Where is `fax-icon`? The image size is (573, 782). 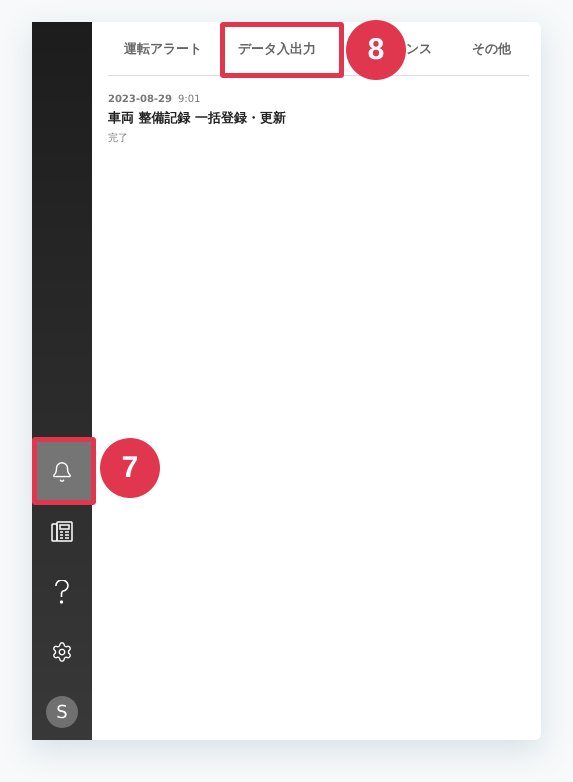
fax-icon is located at coordinates (62, 532).